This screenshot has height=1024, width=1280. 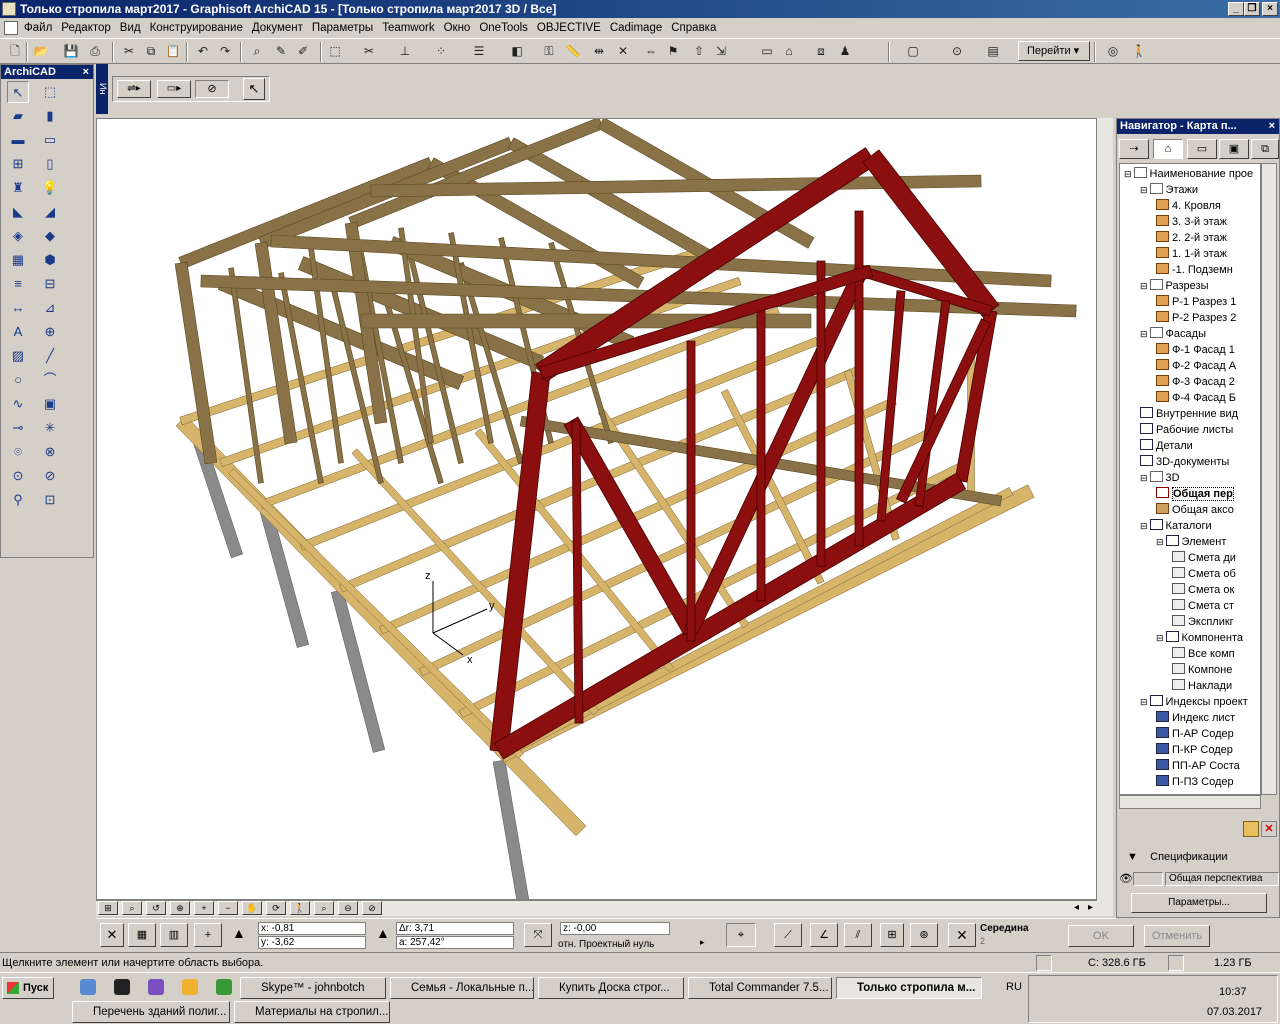 What do you see at coordinates (1184, 462) in the screenshot?
I see `tree-node: 3D-документы` at bounding box center [1184, 462].